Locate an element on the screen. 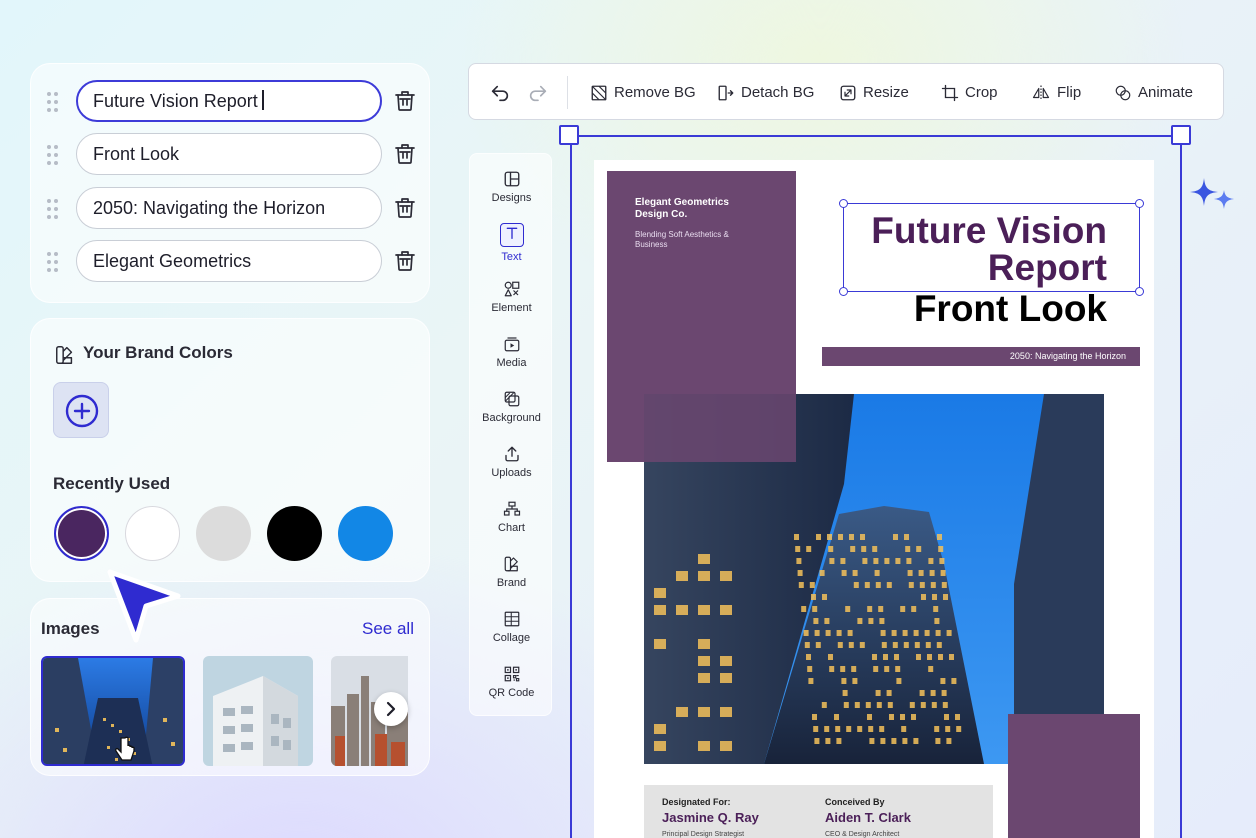 The width and height of the screenshot is (1256, 838). nav-element-label: Element is located at coordinates (511, 308).